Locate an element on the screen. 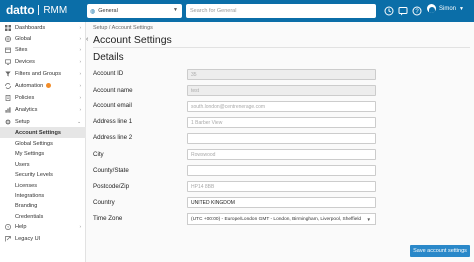 Image resolution: width=474 pixels, height=262 pixels. policies-icon is located at coordinates (8, 97).